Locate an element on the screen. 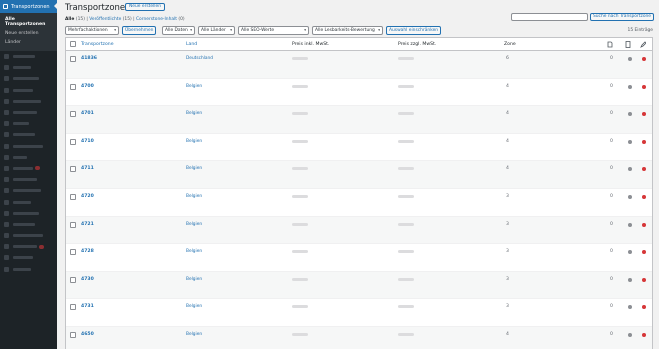  zone-name-link: 4721 is located at coordinates (87, 224).